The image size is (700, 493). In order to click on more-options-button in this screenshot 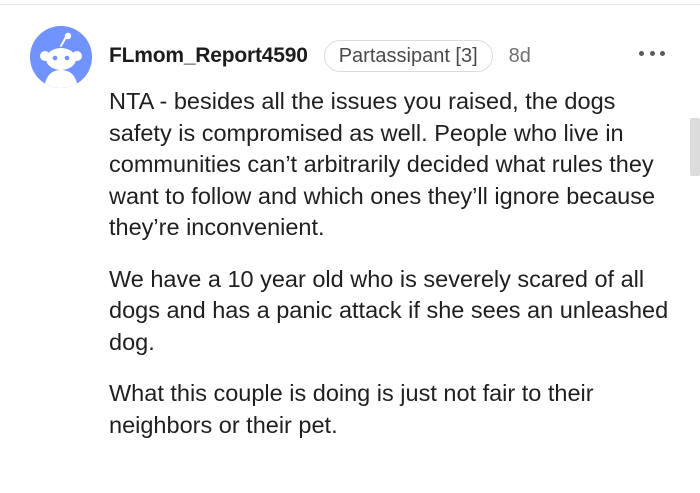, I will do `click(652, 53)`.